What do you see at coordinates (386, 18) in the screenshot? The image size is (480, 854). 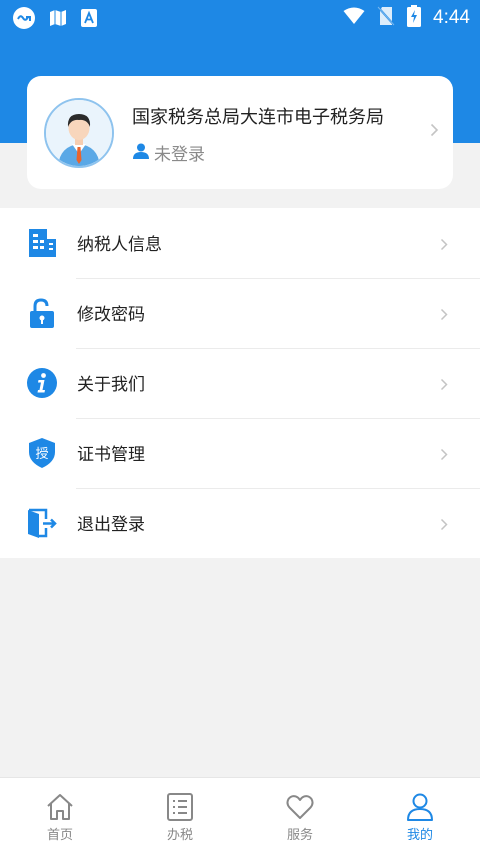 I see `no-sim-icon` at bounding box center [386, 18].